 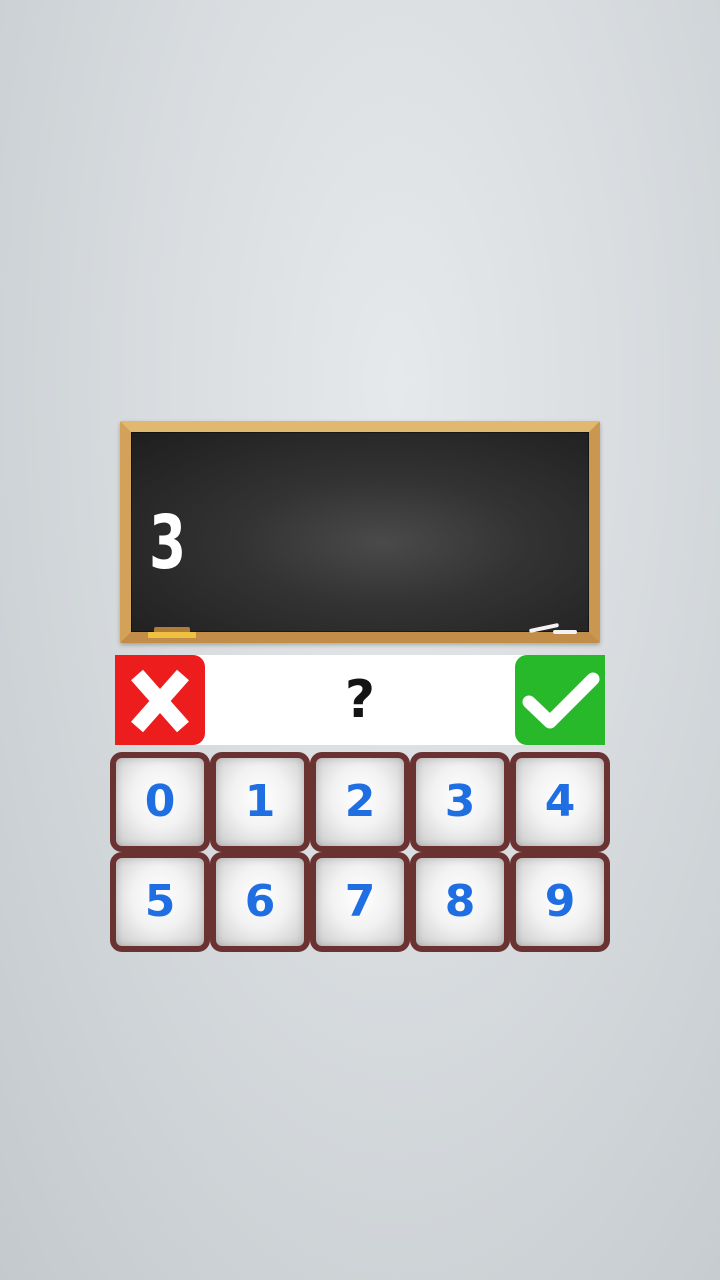 I want to click on submit-button, so click(x=560, y=700).